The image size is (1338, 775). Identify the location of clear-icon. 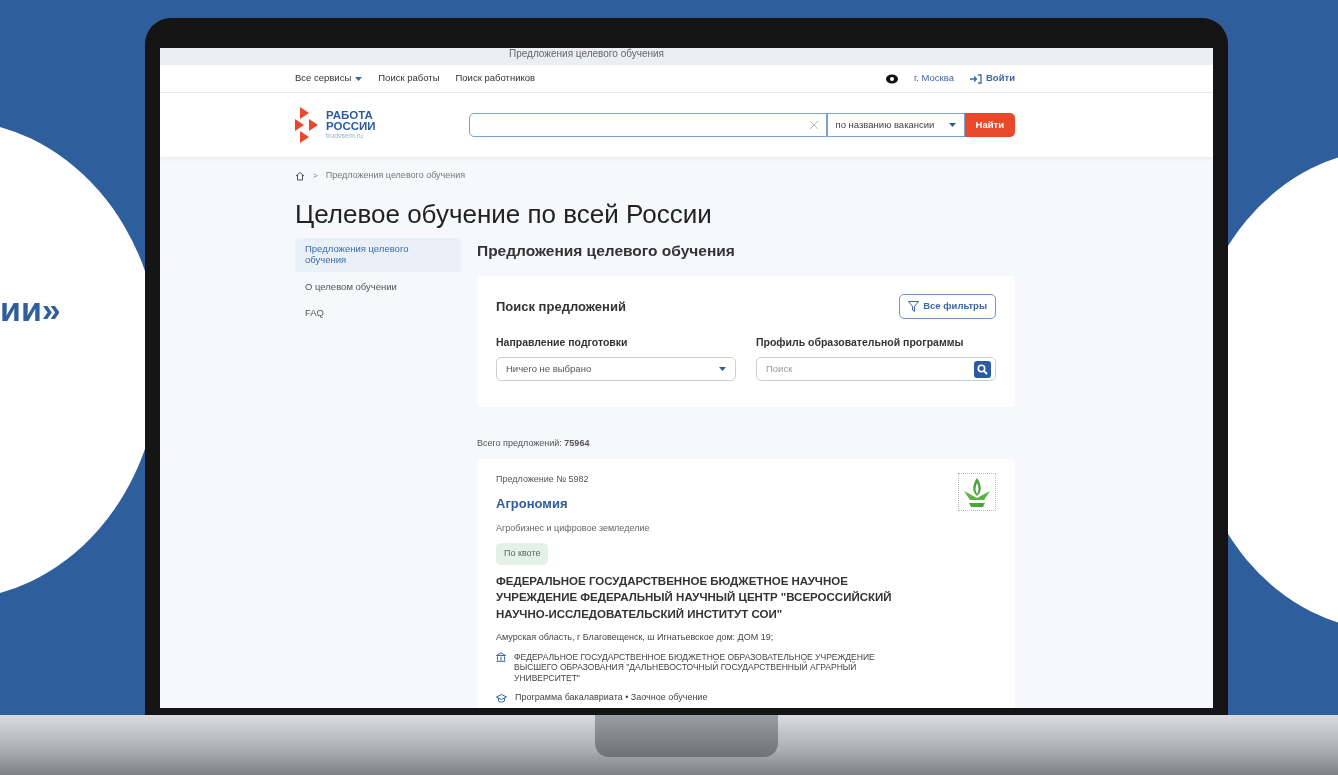
(813, 125).